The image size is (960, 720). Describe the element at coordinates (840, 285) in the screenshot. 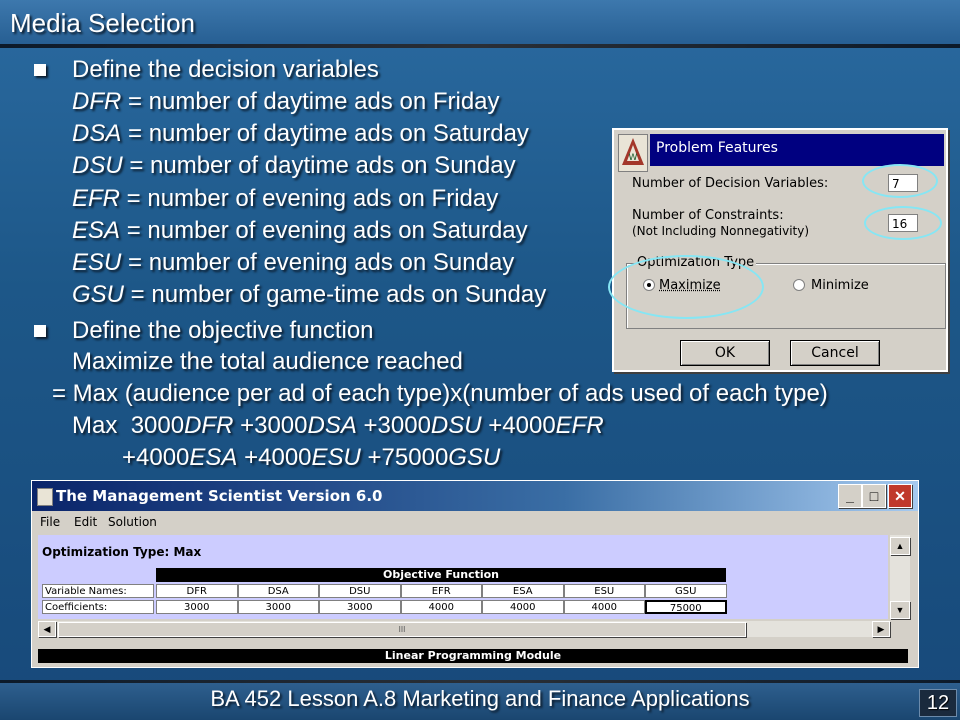

I see `minimize-label: Minimize` at that location.